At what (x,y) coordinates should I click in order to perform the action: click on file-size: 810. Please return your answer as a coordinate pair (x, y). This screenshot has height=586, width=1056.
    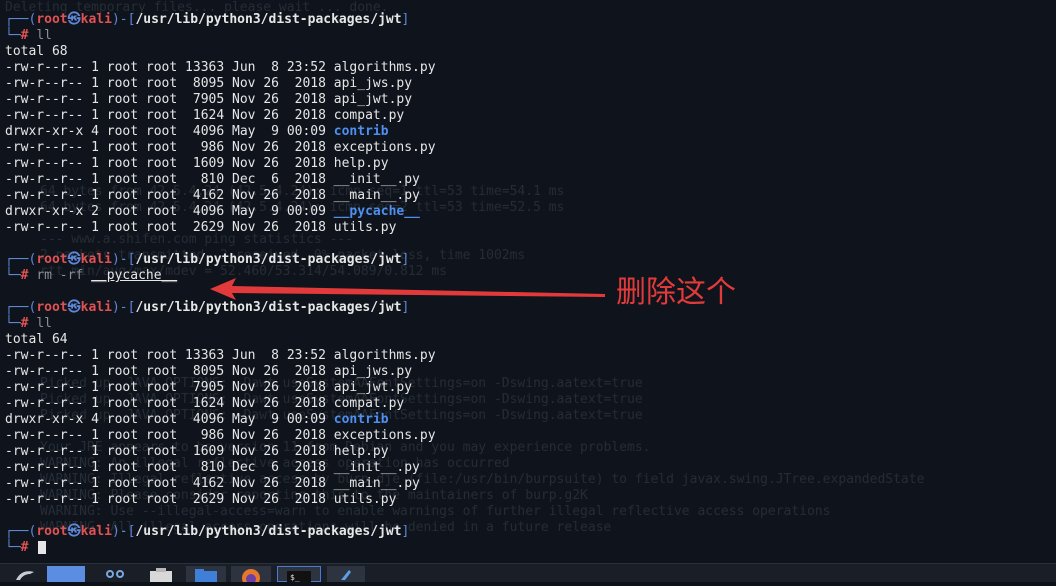
    Looking at the image, I should click on (205, 179).